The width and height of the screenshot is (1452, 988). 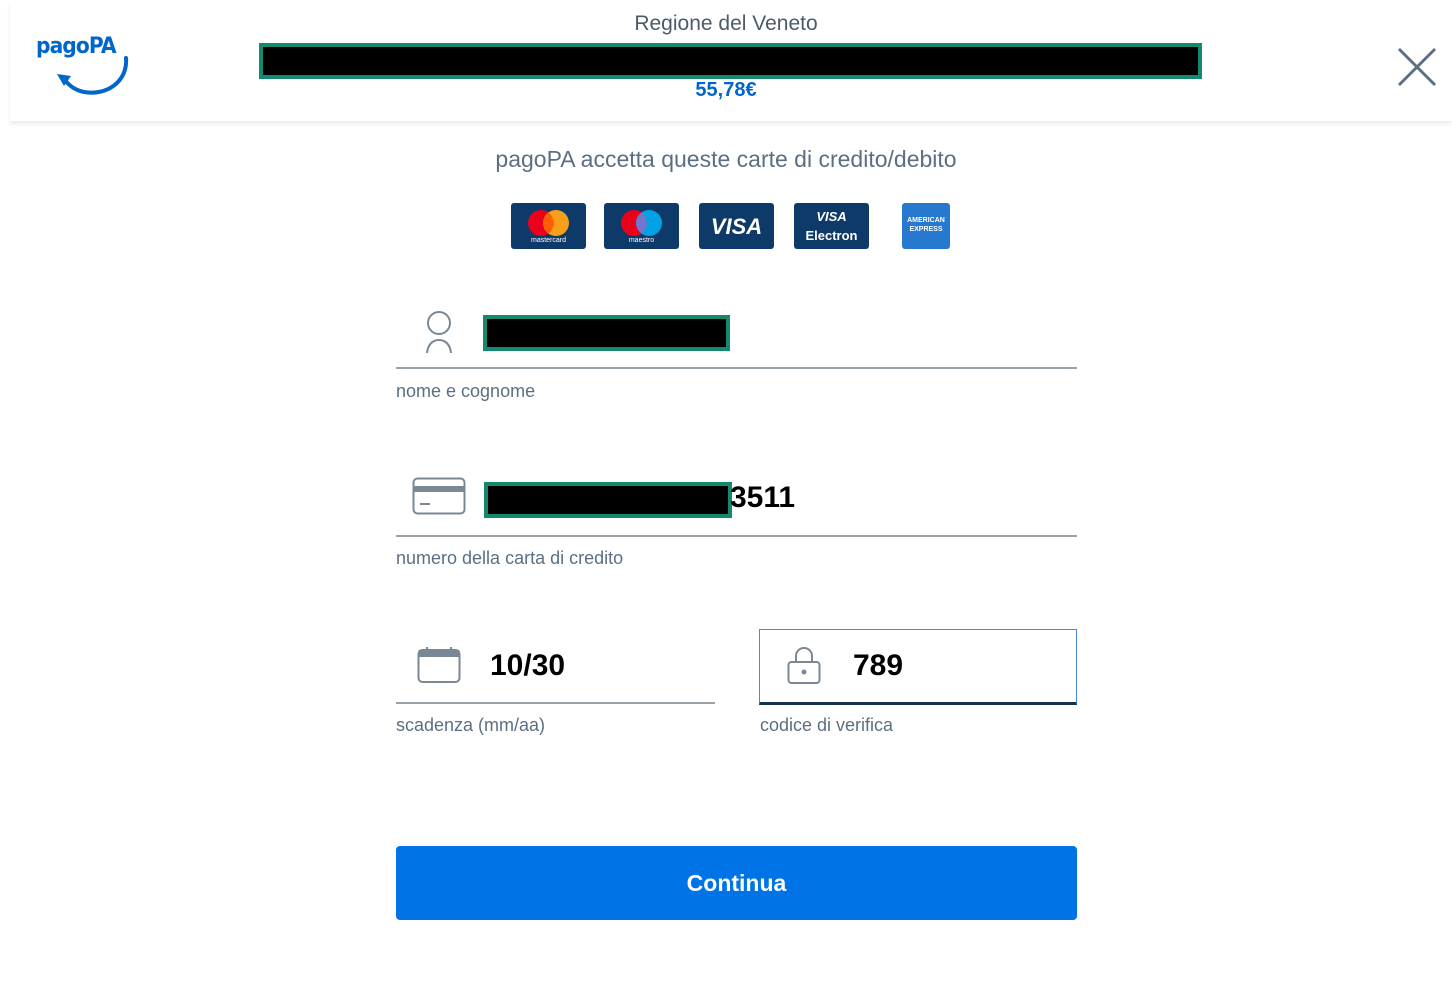 I want to click on visa-electron-bottom-label: Electron, so click(x=831, y=235).